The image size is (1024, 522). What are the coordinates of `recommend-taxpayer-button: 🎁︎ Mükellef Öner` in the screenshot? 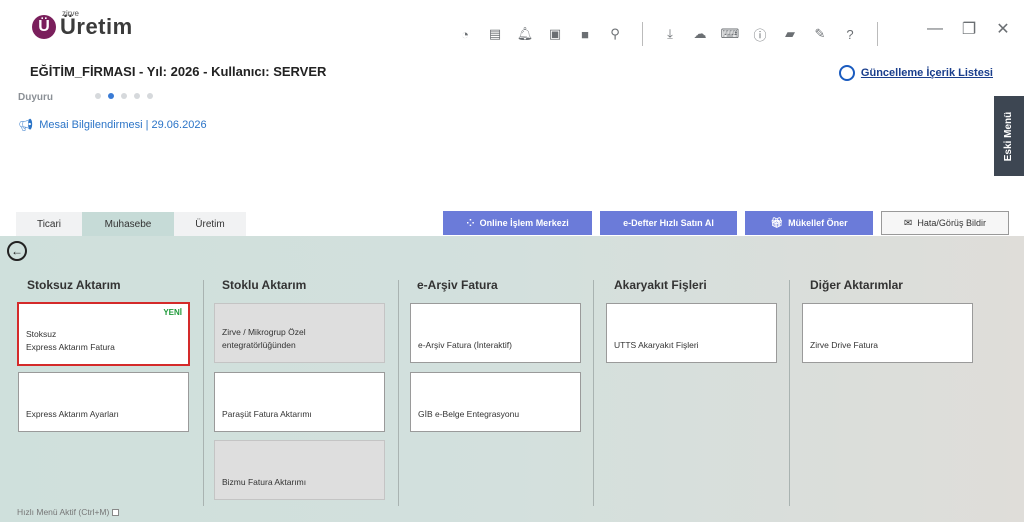 It's located at (809, 223).